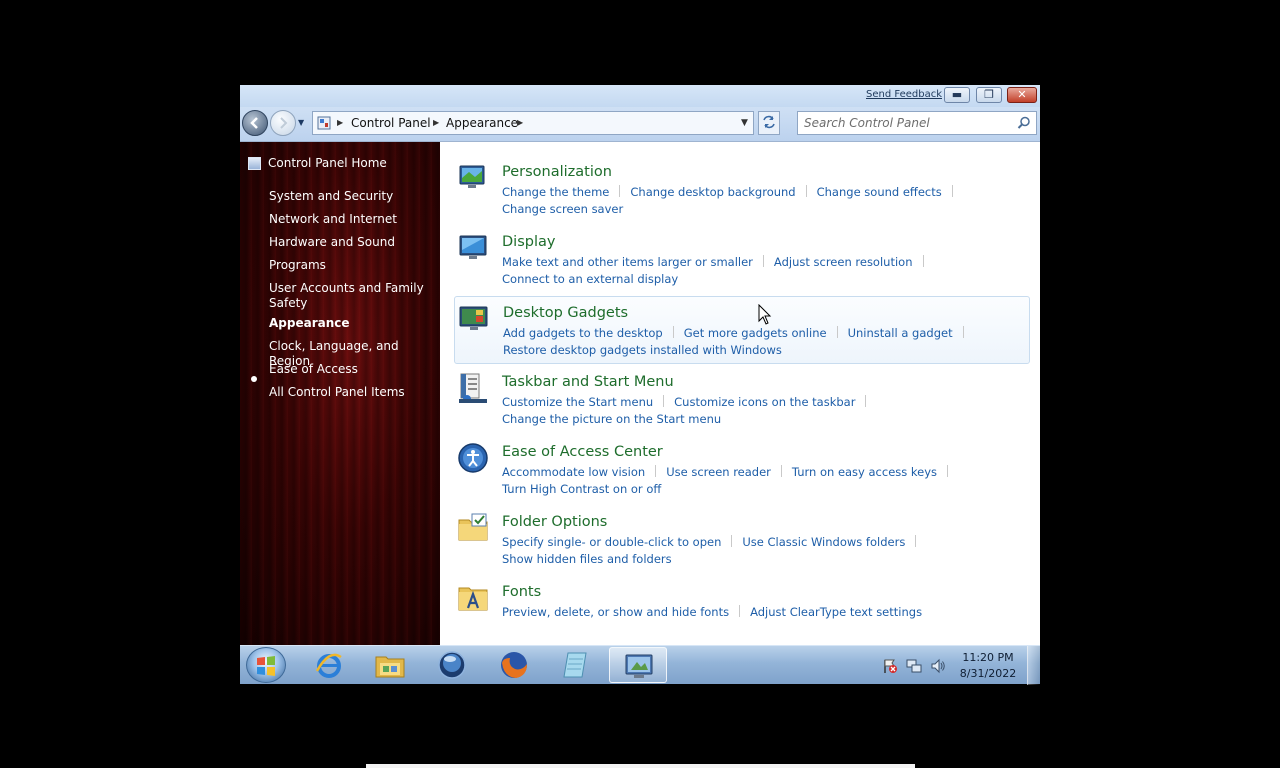 This screenshot has width=1280, height=768. Describe the element at coordinates (718, 472) in the screenshot. I see `link-use-screen-reader: Use screen reader` at that location.